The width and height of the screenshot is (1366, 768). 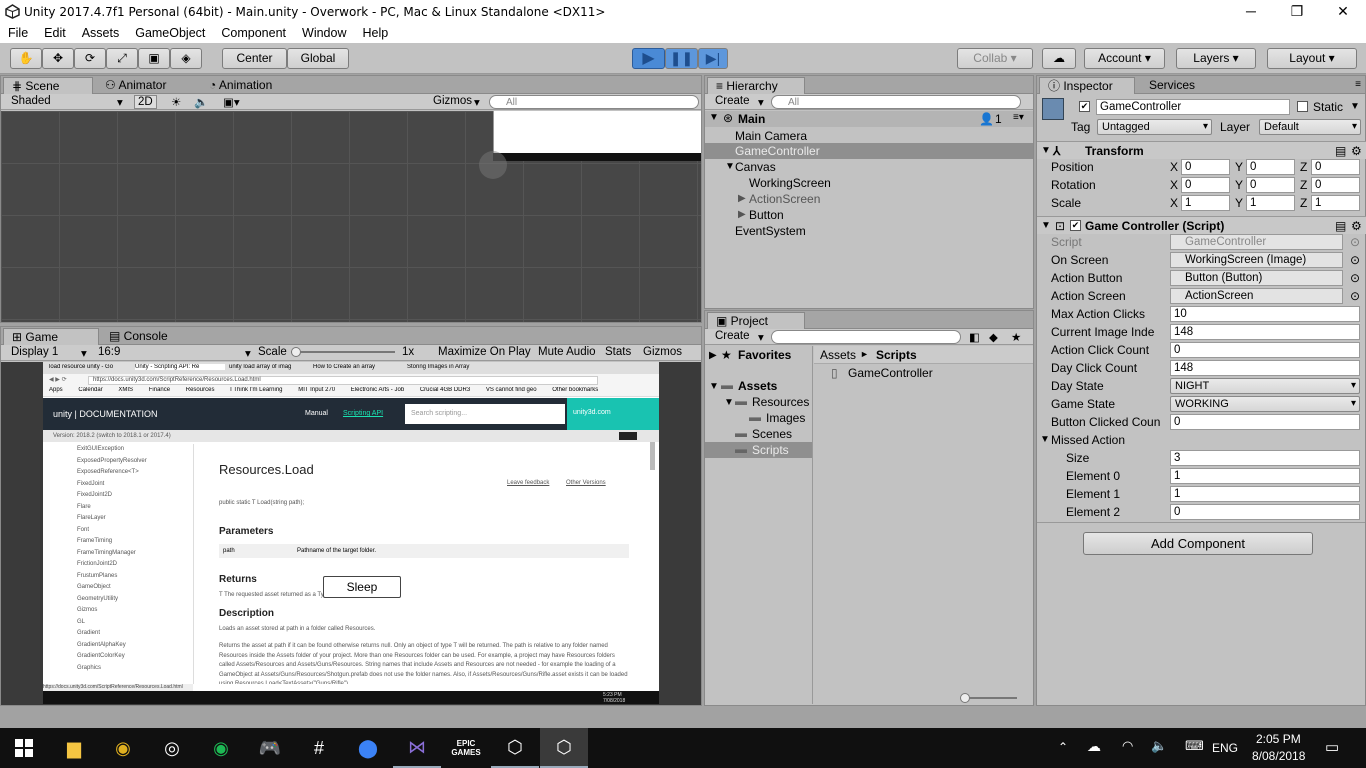 What do you see at coordinates (1172, 85) in the screenshot?
I see `tab-services: Services` at bounding box center [1172, 85].